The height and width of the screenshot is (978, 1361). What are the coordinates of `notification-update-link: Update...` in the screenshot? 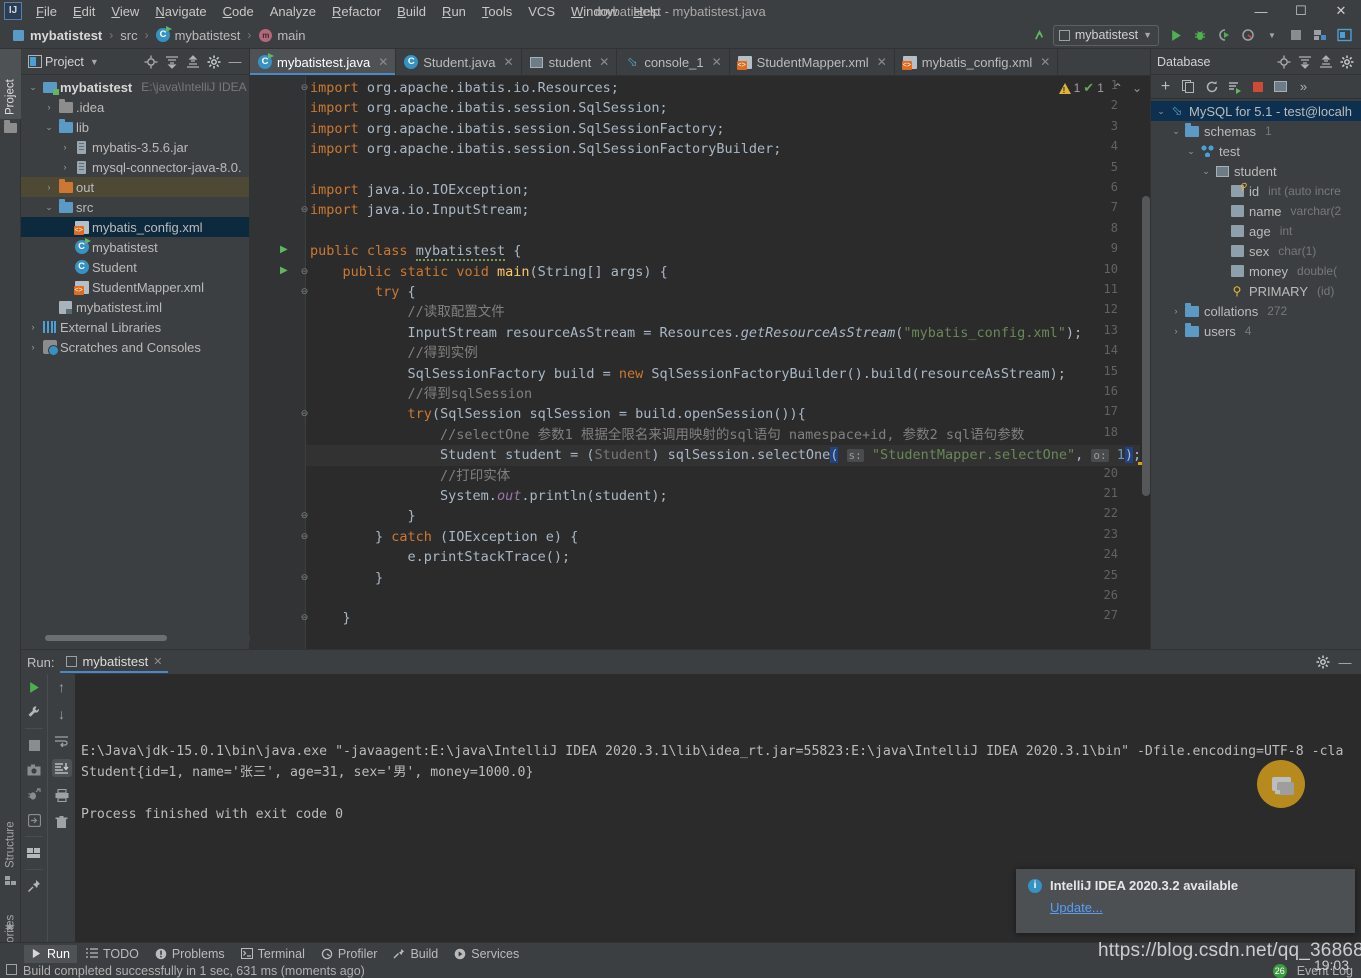 It's located at (1076, 907).